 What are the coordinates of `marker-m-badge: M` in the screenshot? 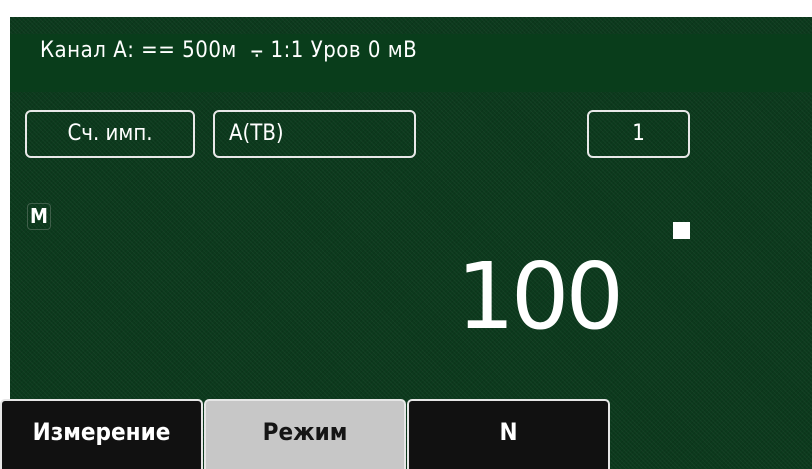 It's located at (39, 216).